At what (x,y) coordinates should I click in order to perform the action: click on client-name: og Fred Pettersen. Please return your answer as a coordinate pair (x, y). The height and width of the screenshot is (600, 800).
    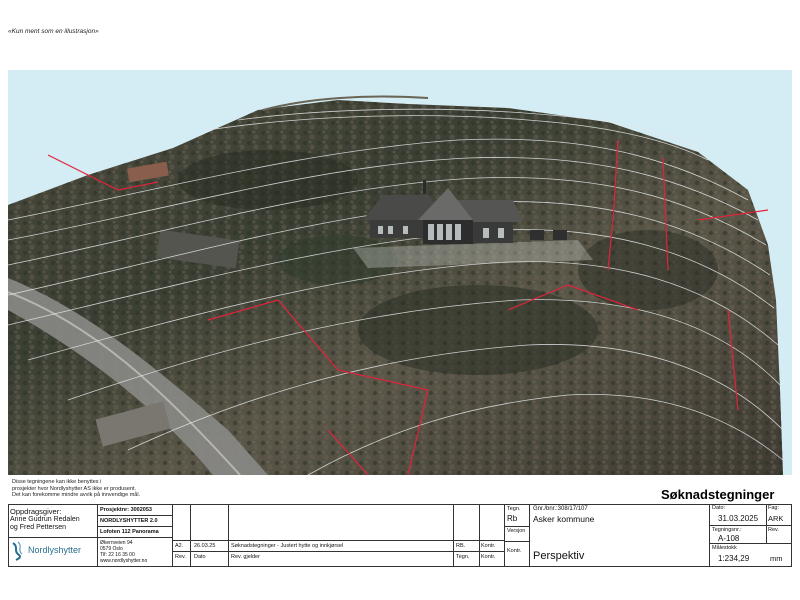
    Looking at the image, I should click on (38, 527).